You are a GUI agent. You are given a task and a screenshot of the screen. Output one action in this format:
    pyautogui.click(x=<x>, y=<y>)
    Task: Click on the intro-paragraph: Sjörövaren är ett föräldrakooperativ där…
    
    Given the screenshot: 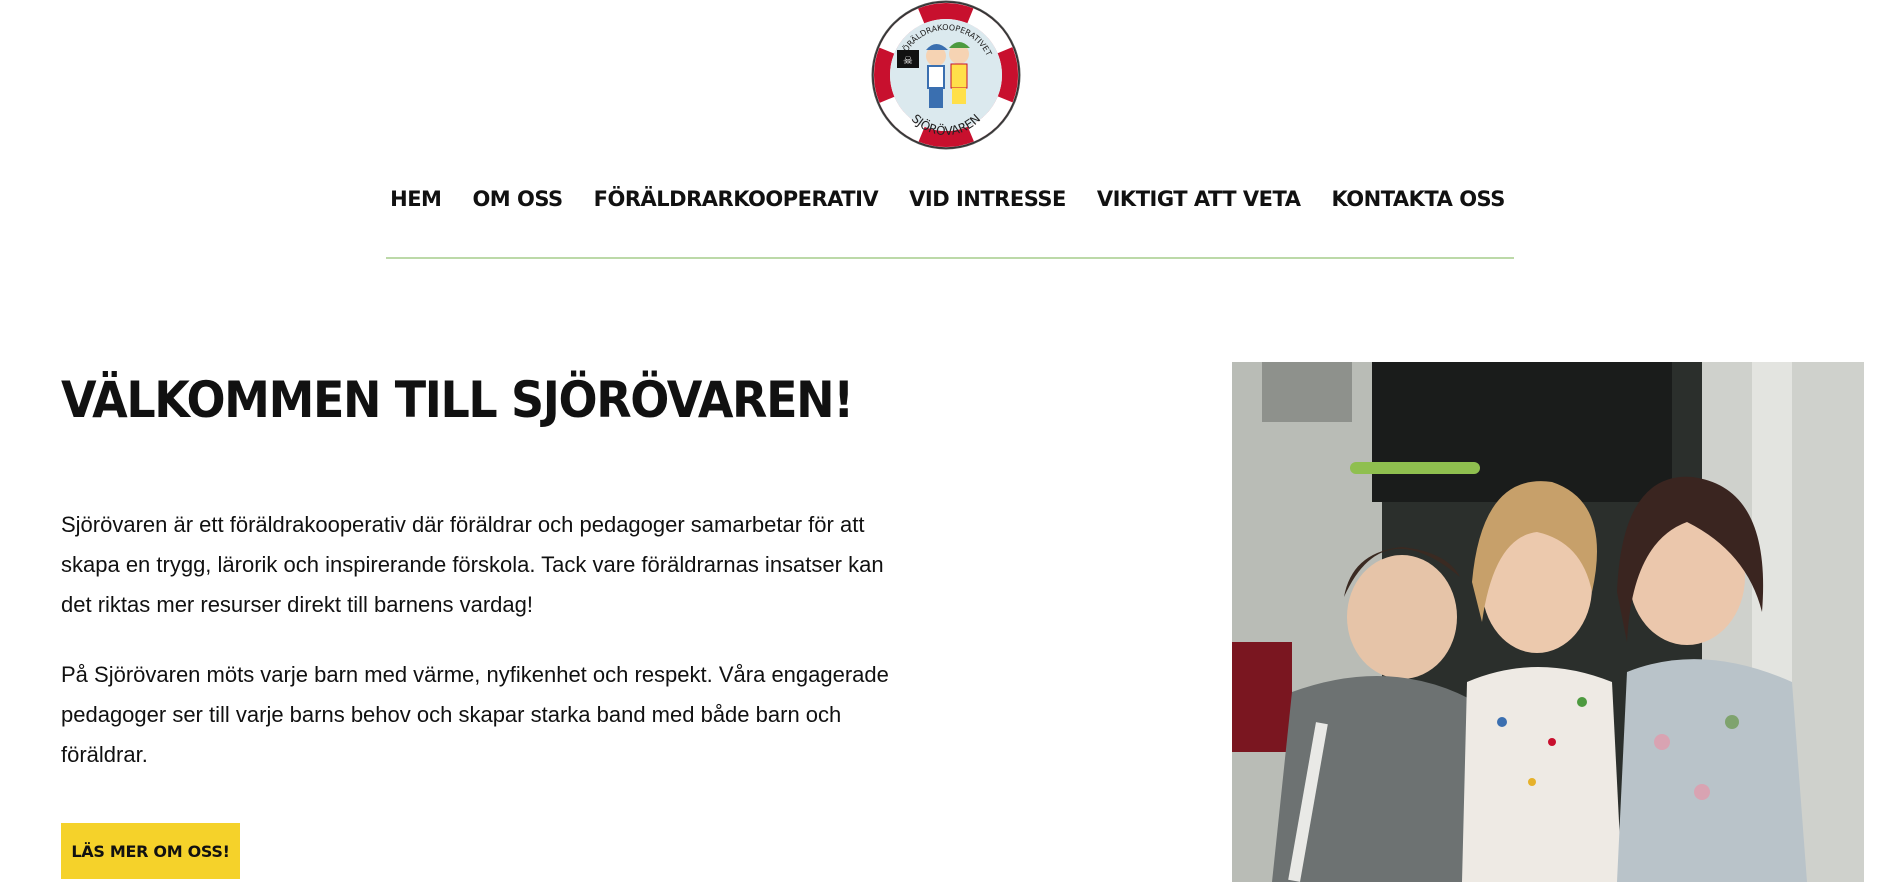 What is the action you would take?
    pyautogui.click(x=472, y=564)
    